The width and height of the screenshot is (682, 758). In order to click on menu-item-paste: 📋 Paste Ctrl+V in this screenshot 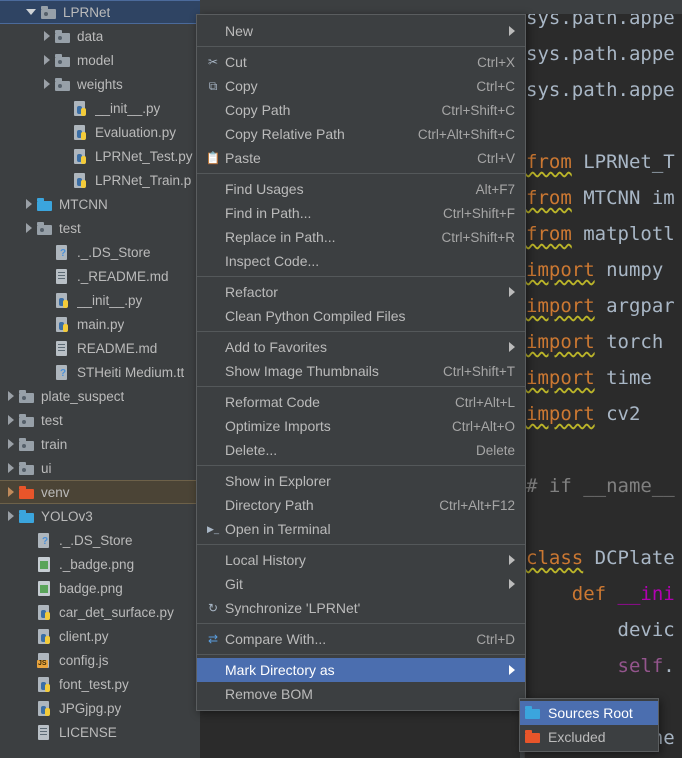, I will do `click(361, 158)`.